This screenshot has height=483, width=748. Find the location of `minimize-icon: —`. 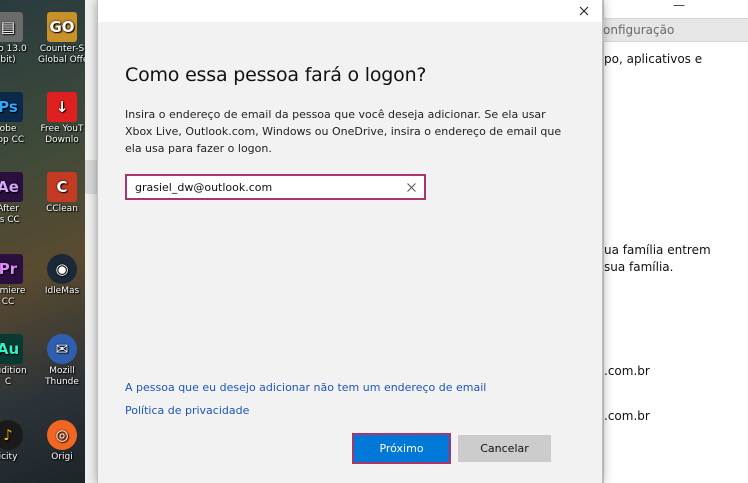

minimize-icon: — is located at coordinates (679, 6).